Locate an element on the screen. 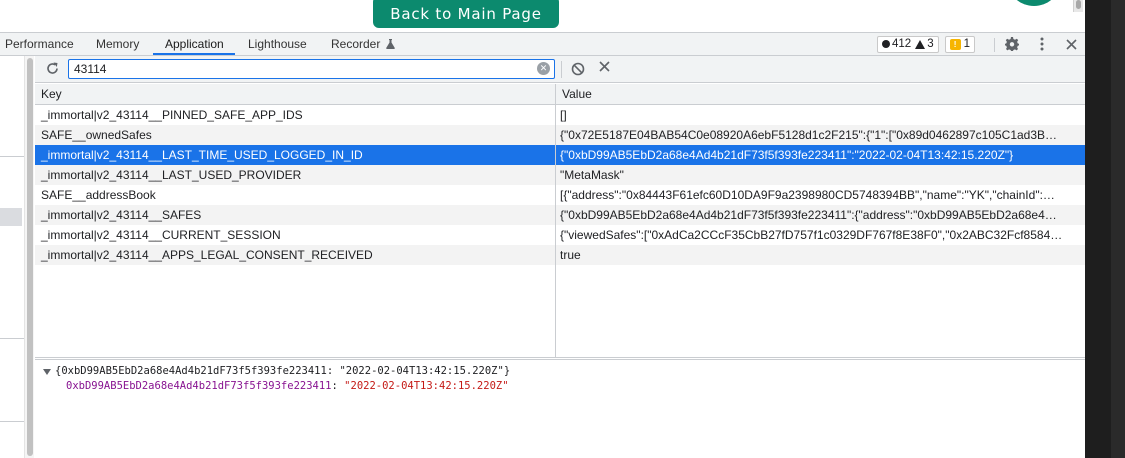 The width and height of the screenshot is (1125, 458). page-scrollbar-thumb is located at coordinates (1078, 4).